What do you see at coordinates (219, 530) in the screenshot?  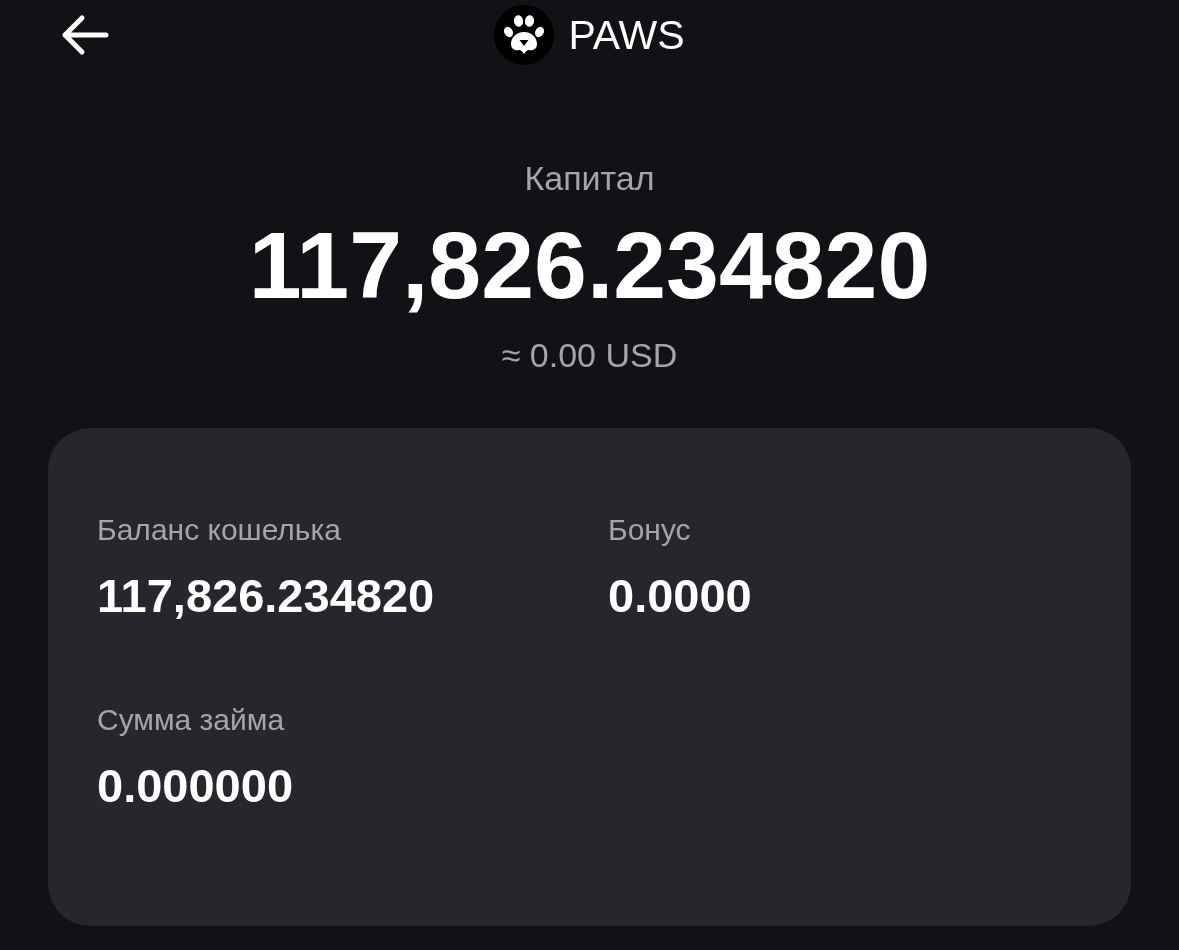 I see `detail-label: Баланс кошелька` at bounding box center [219, 530].